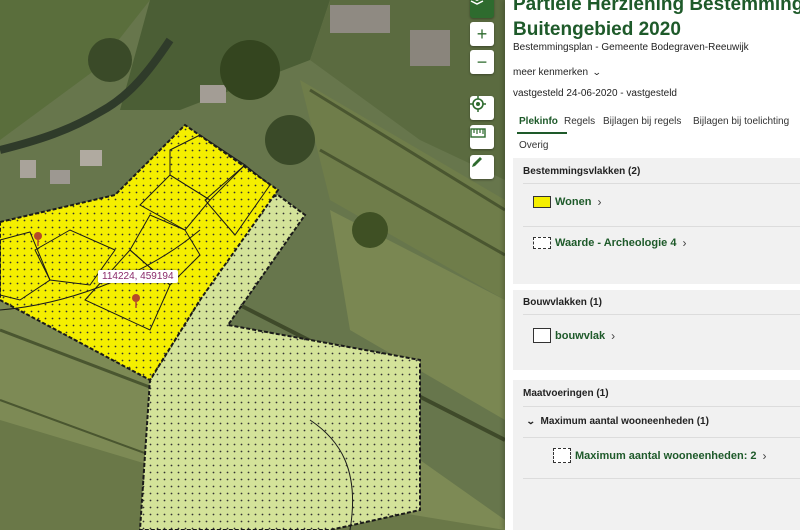  I want to click on section-heading-bestemmingsvlakken: Bestemmingsvlakken (2), so click(582, 171).